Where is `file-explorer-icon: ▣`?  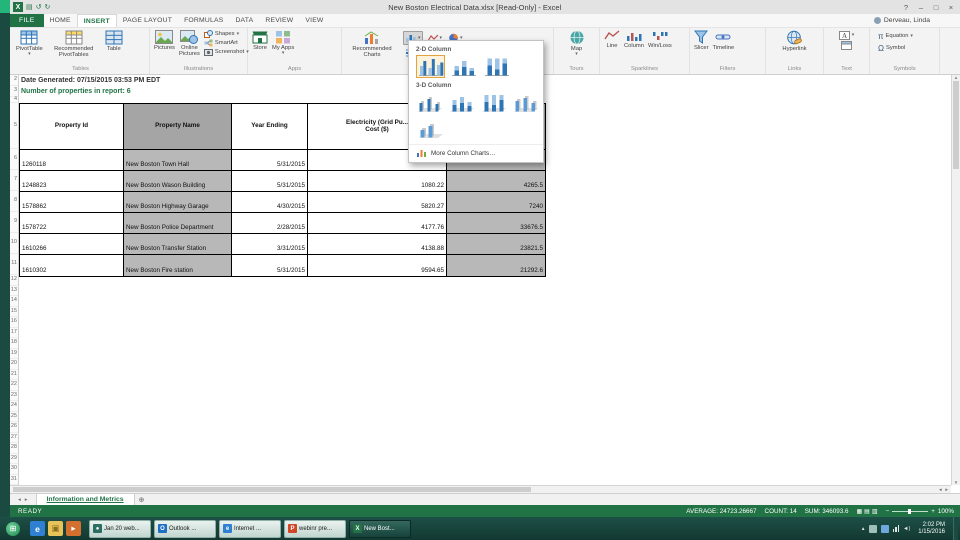 file-explorer-icon: ▣ is located at coordinates (55, 528).